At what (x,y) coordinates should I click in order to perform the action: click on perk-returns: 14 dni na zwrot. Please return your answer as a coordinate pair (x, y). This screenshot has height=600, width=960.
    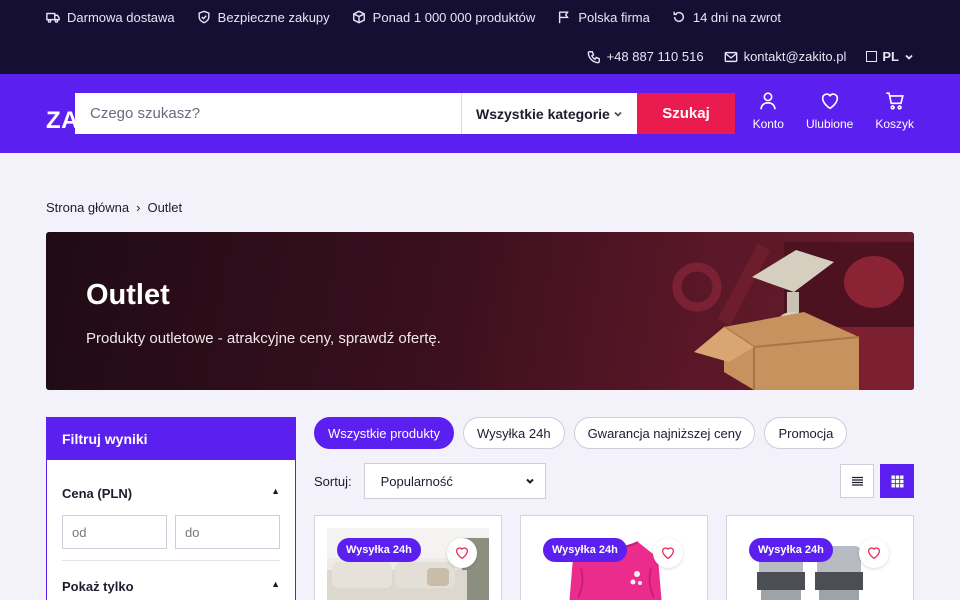
    Looking at the image, I should click on (726, 17).